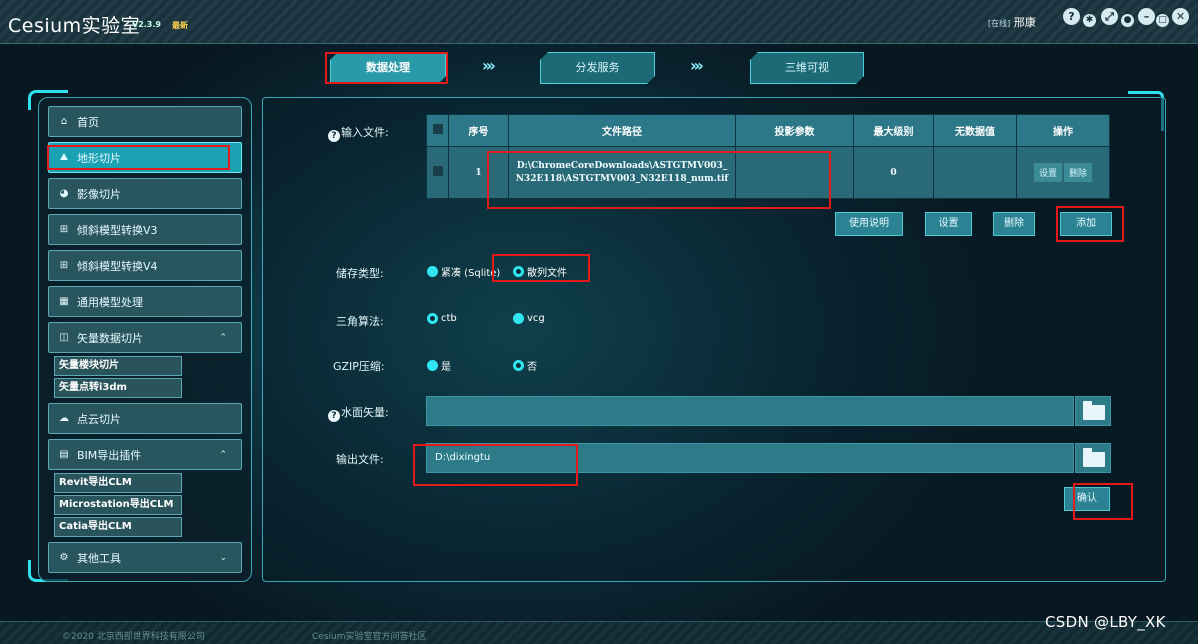 This screenshot has width=1198, height=644. I want to click on col-index: 序号, so click(478, 130).